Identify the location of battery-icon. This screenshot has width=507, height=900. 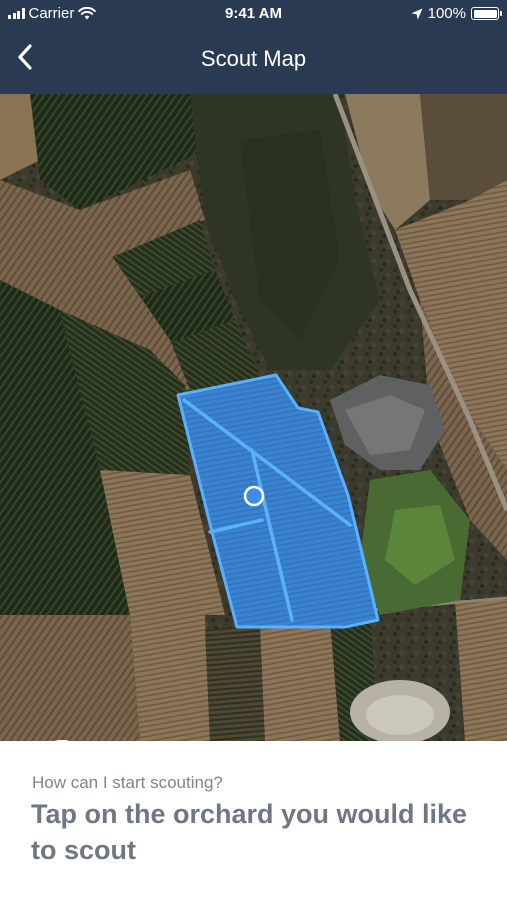
(486, 13).